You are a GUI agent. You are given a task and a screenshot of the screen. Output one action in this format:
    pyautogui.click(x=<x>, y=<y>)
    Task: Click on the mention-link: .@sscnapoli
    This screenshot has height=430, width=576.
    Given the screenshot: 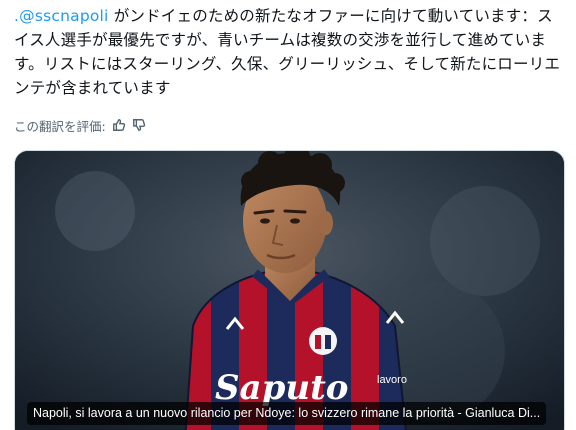 What is the action you would take?
    pyautogui.click(x=61, y=16)
    